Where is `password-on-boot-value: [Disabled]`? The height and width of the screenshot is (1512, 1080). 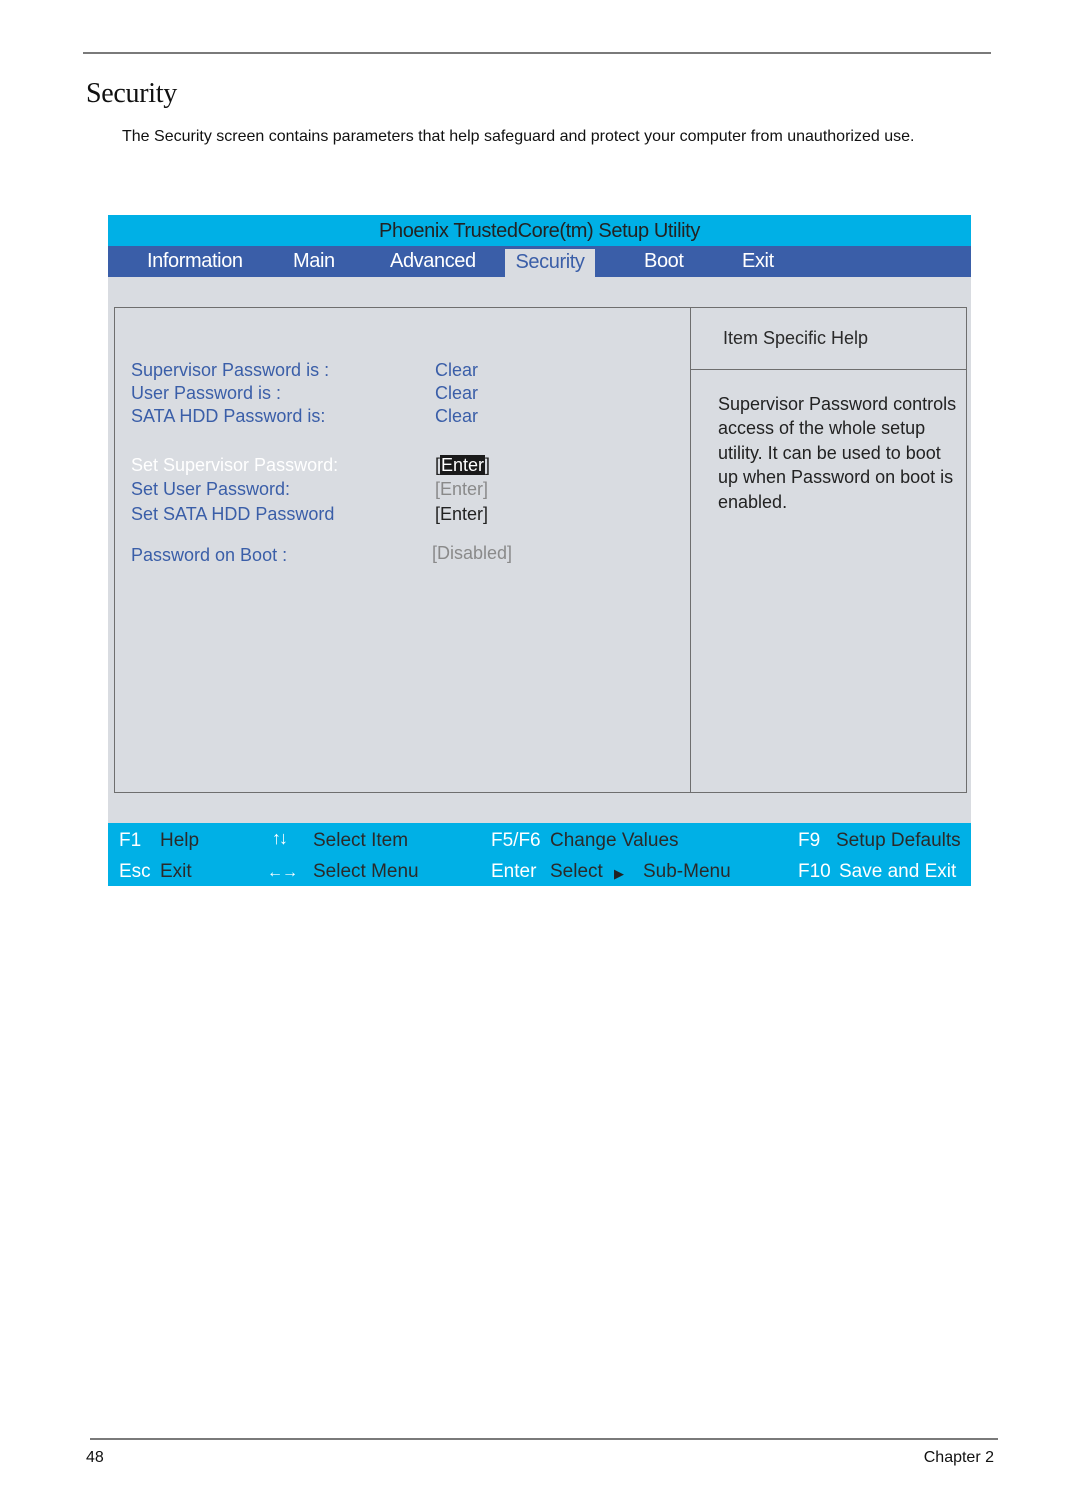 password-on-boot-value: [Disabled] is located at coordinates (472, 553).